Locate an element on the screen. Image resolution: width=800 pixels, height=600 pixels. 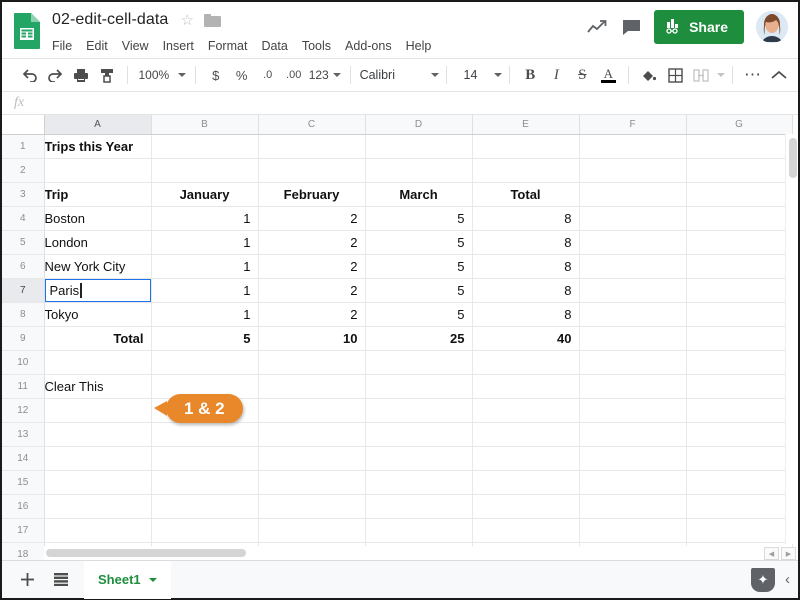
avatar is located at coordinates (772, 27).